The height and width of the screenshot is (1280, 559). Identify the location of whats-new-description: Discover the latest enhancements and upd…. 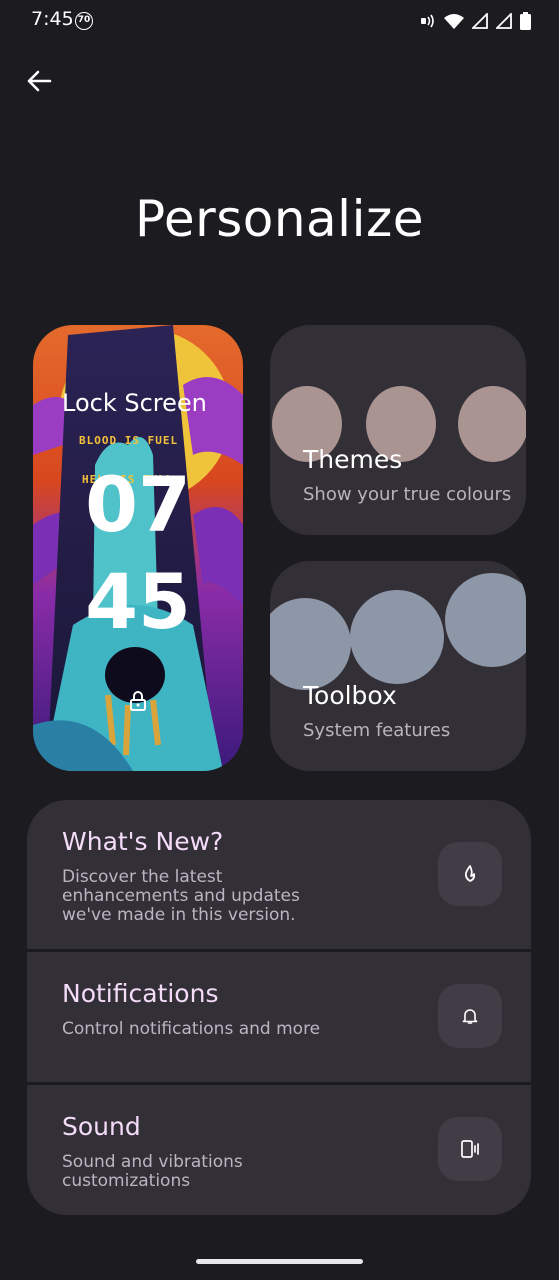
(181, 896).